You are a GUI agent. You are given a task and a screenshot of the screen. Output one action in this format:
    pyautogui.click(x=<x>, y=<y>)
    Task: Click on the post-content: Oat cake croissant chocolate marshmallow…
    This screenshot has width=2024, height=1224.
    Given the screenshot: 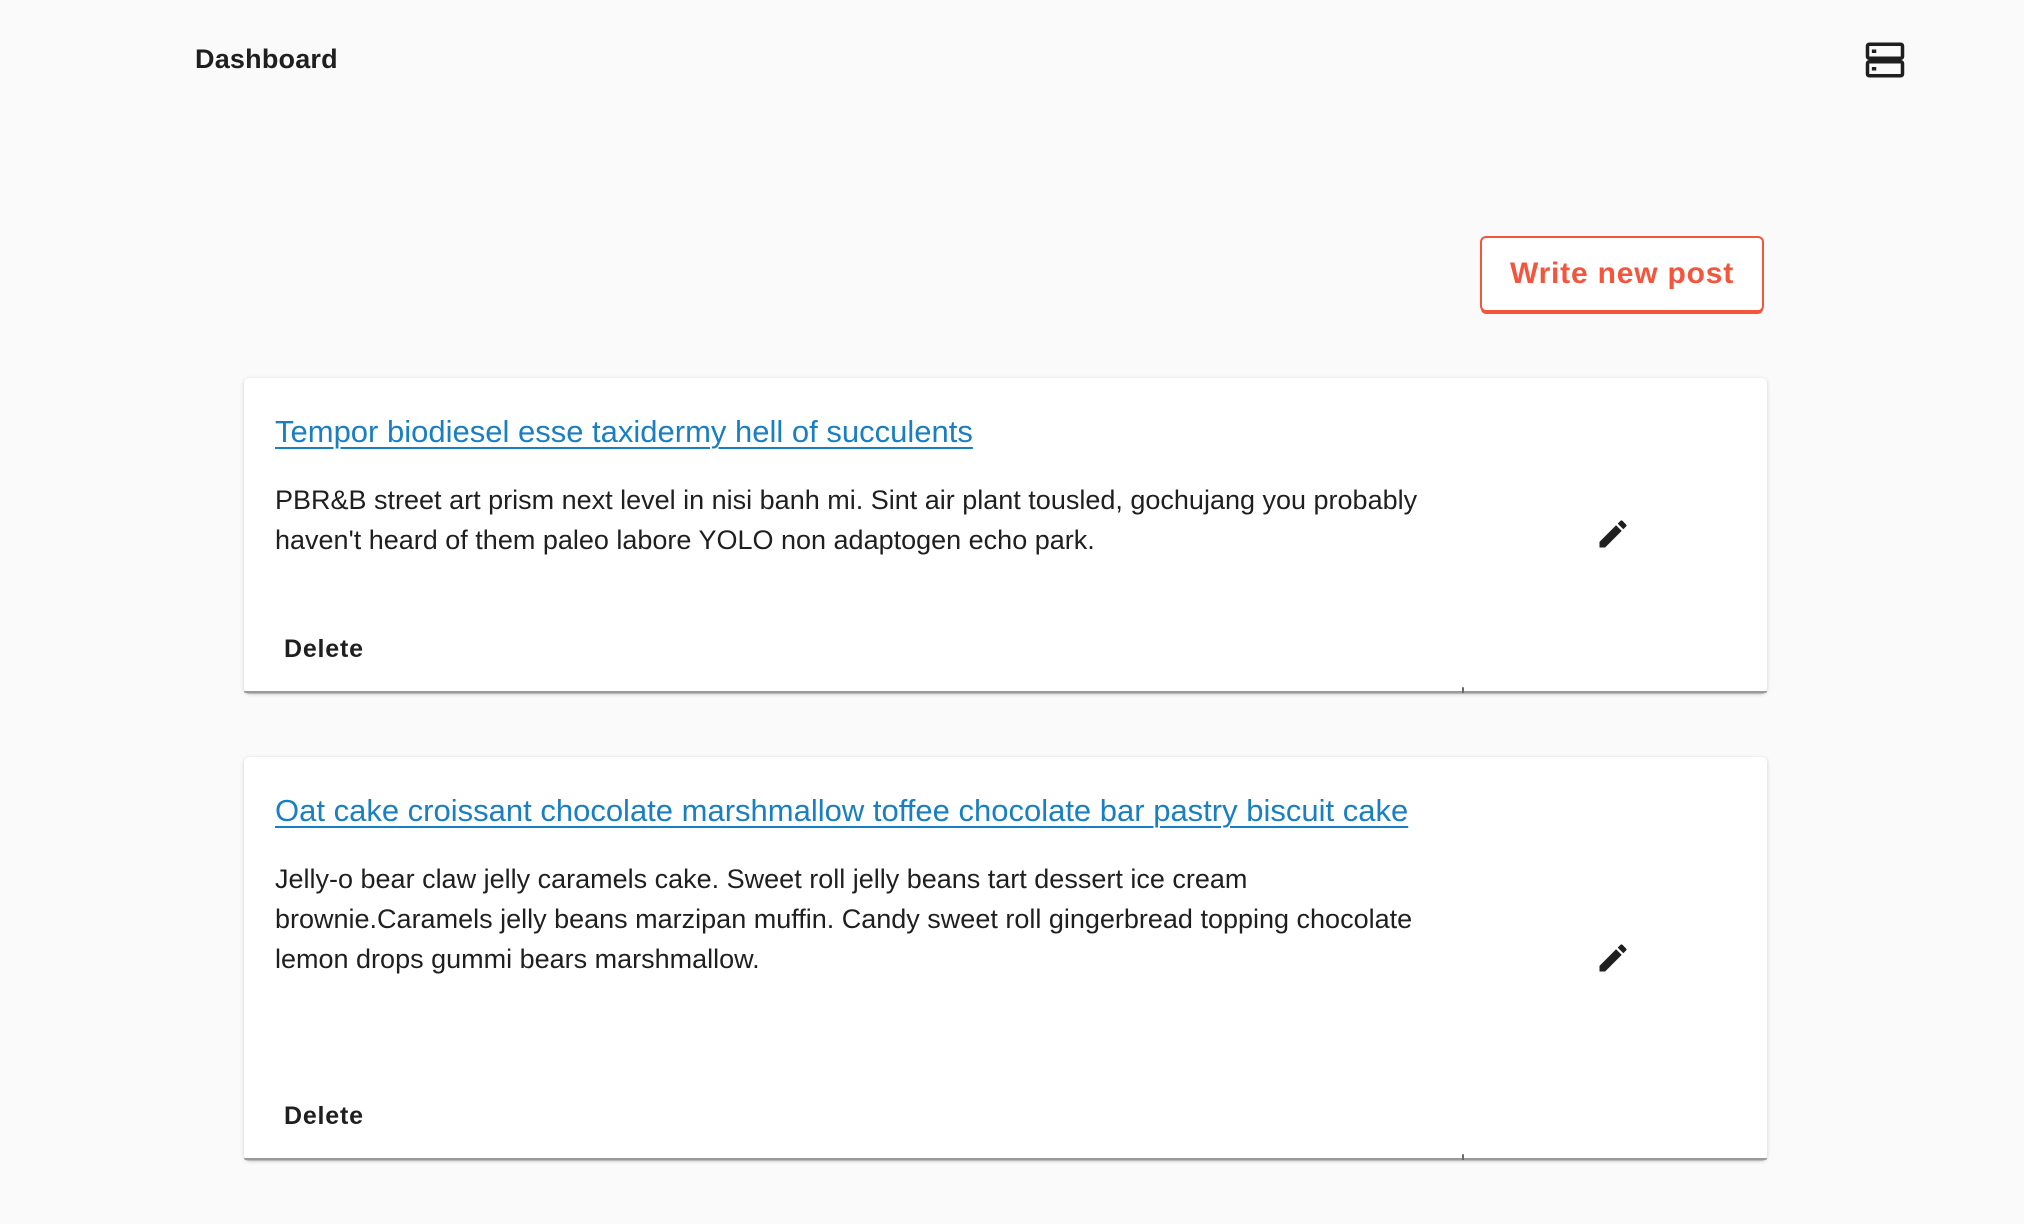 What is the action you would take?
    pyautogui.click(x=875, y=883)
    